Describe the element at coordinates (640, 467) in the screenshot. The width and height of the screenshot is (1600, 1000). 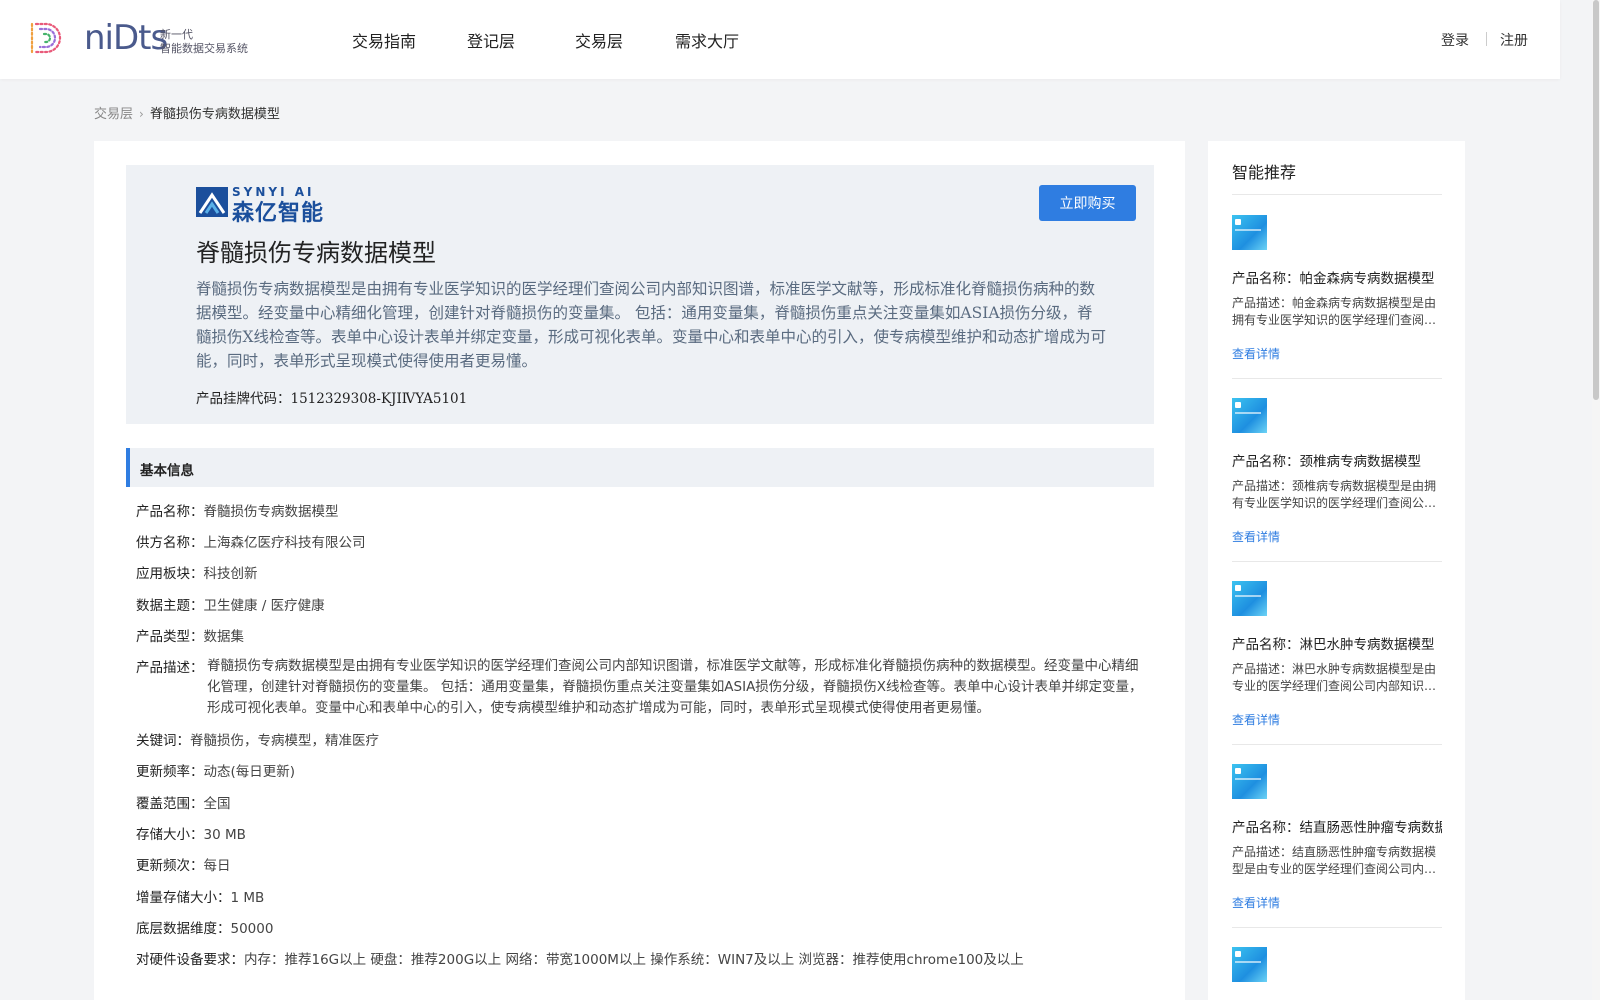
I see `basic-info-header: 基本信息` at that location.